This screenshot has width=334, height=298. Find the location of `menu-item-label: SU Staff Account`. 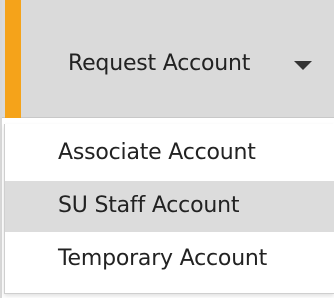

menu-item-label: SU Staff Account is located at coordinates (149, 205).